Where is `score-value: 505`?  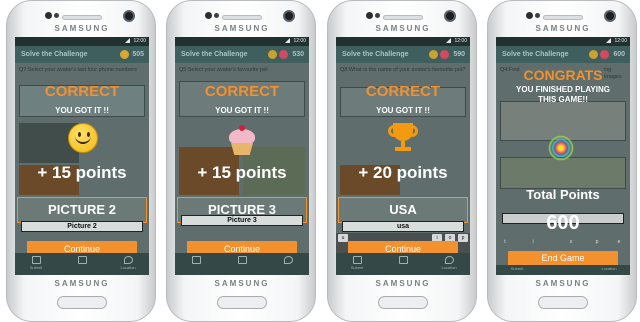
score-value: 505 is located at coordinates (138, 54).